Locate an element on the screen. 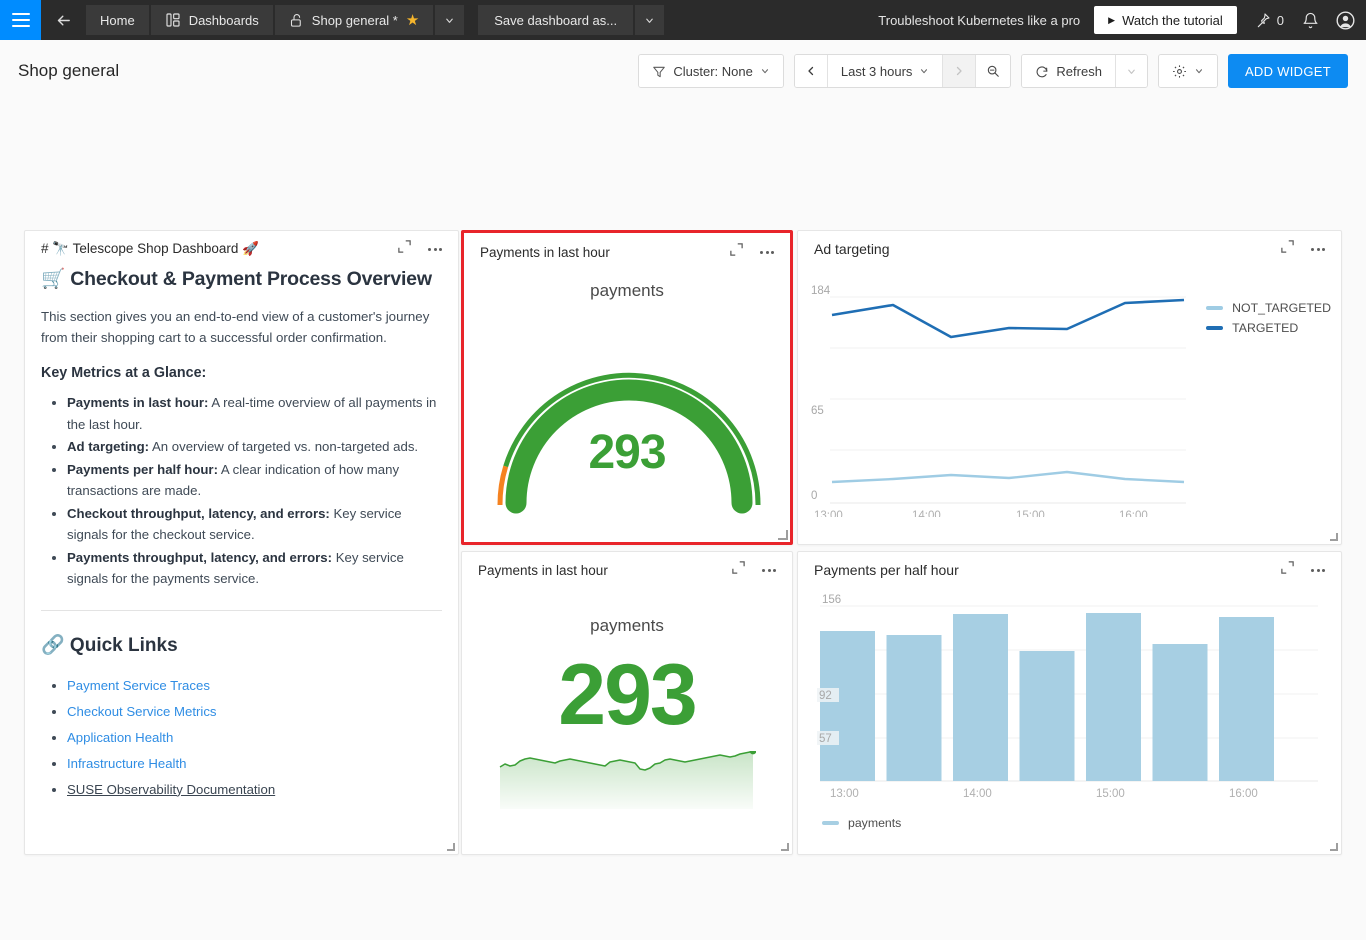 The width and height of the screenshot is (1366, 940). refresh-label: Refresh is located at coordinates (1079, 71).